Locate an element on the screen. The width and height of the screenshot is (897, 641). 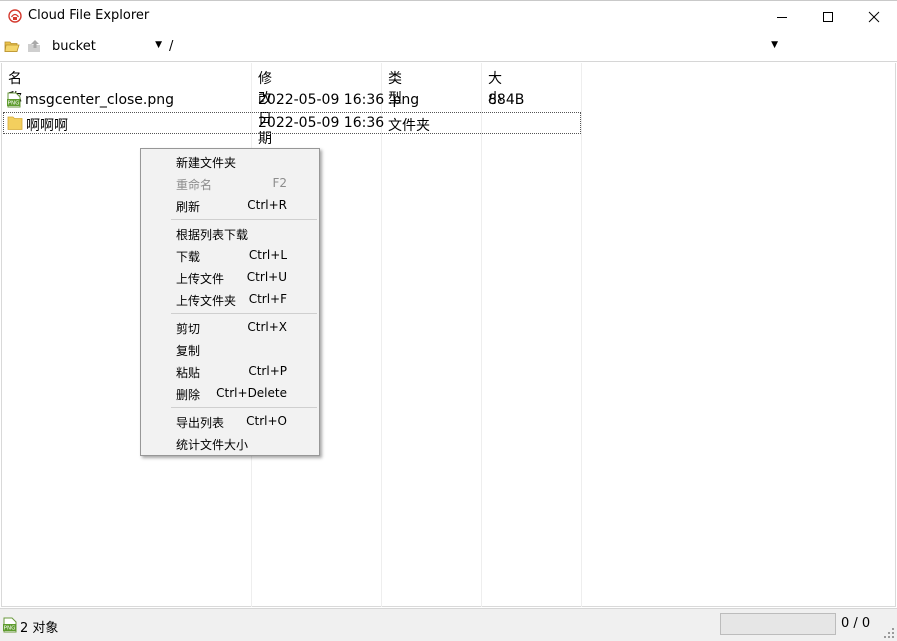
menu-item-cut: 剪切 Ctrl+X is located at coordinates (230, 327).